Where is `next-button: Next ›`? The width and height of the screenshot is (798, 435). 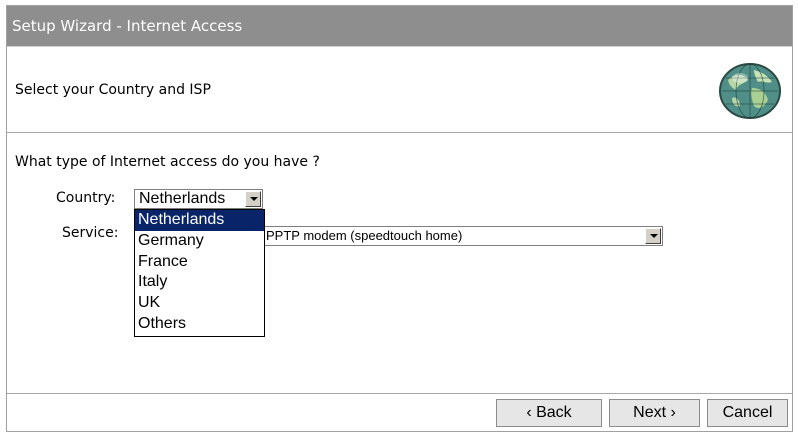 next-button: Next › is located at coordinates (654, 413).